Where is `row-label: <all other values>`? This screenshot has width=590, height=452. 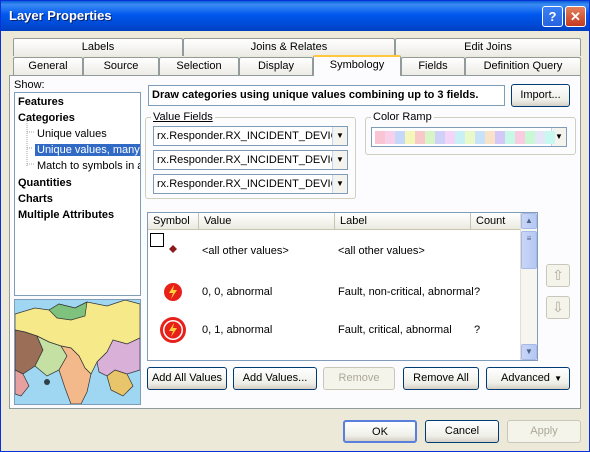 row-label: <all other values> is located at coordinates (381, 251).